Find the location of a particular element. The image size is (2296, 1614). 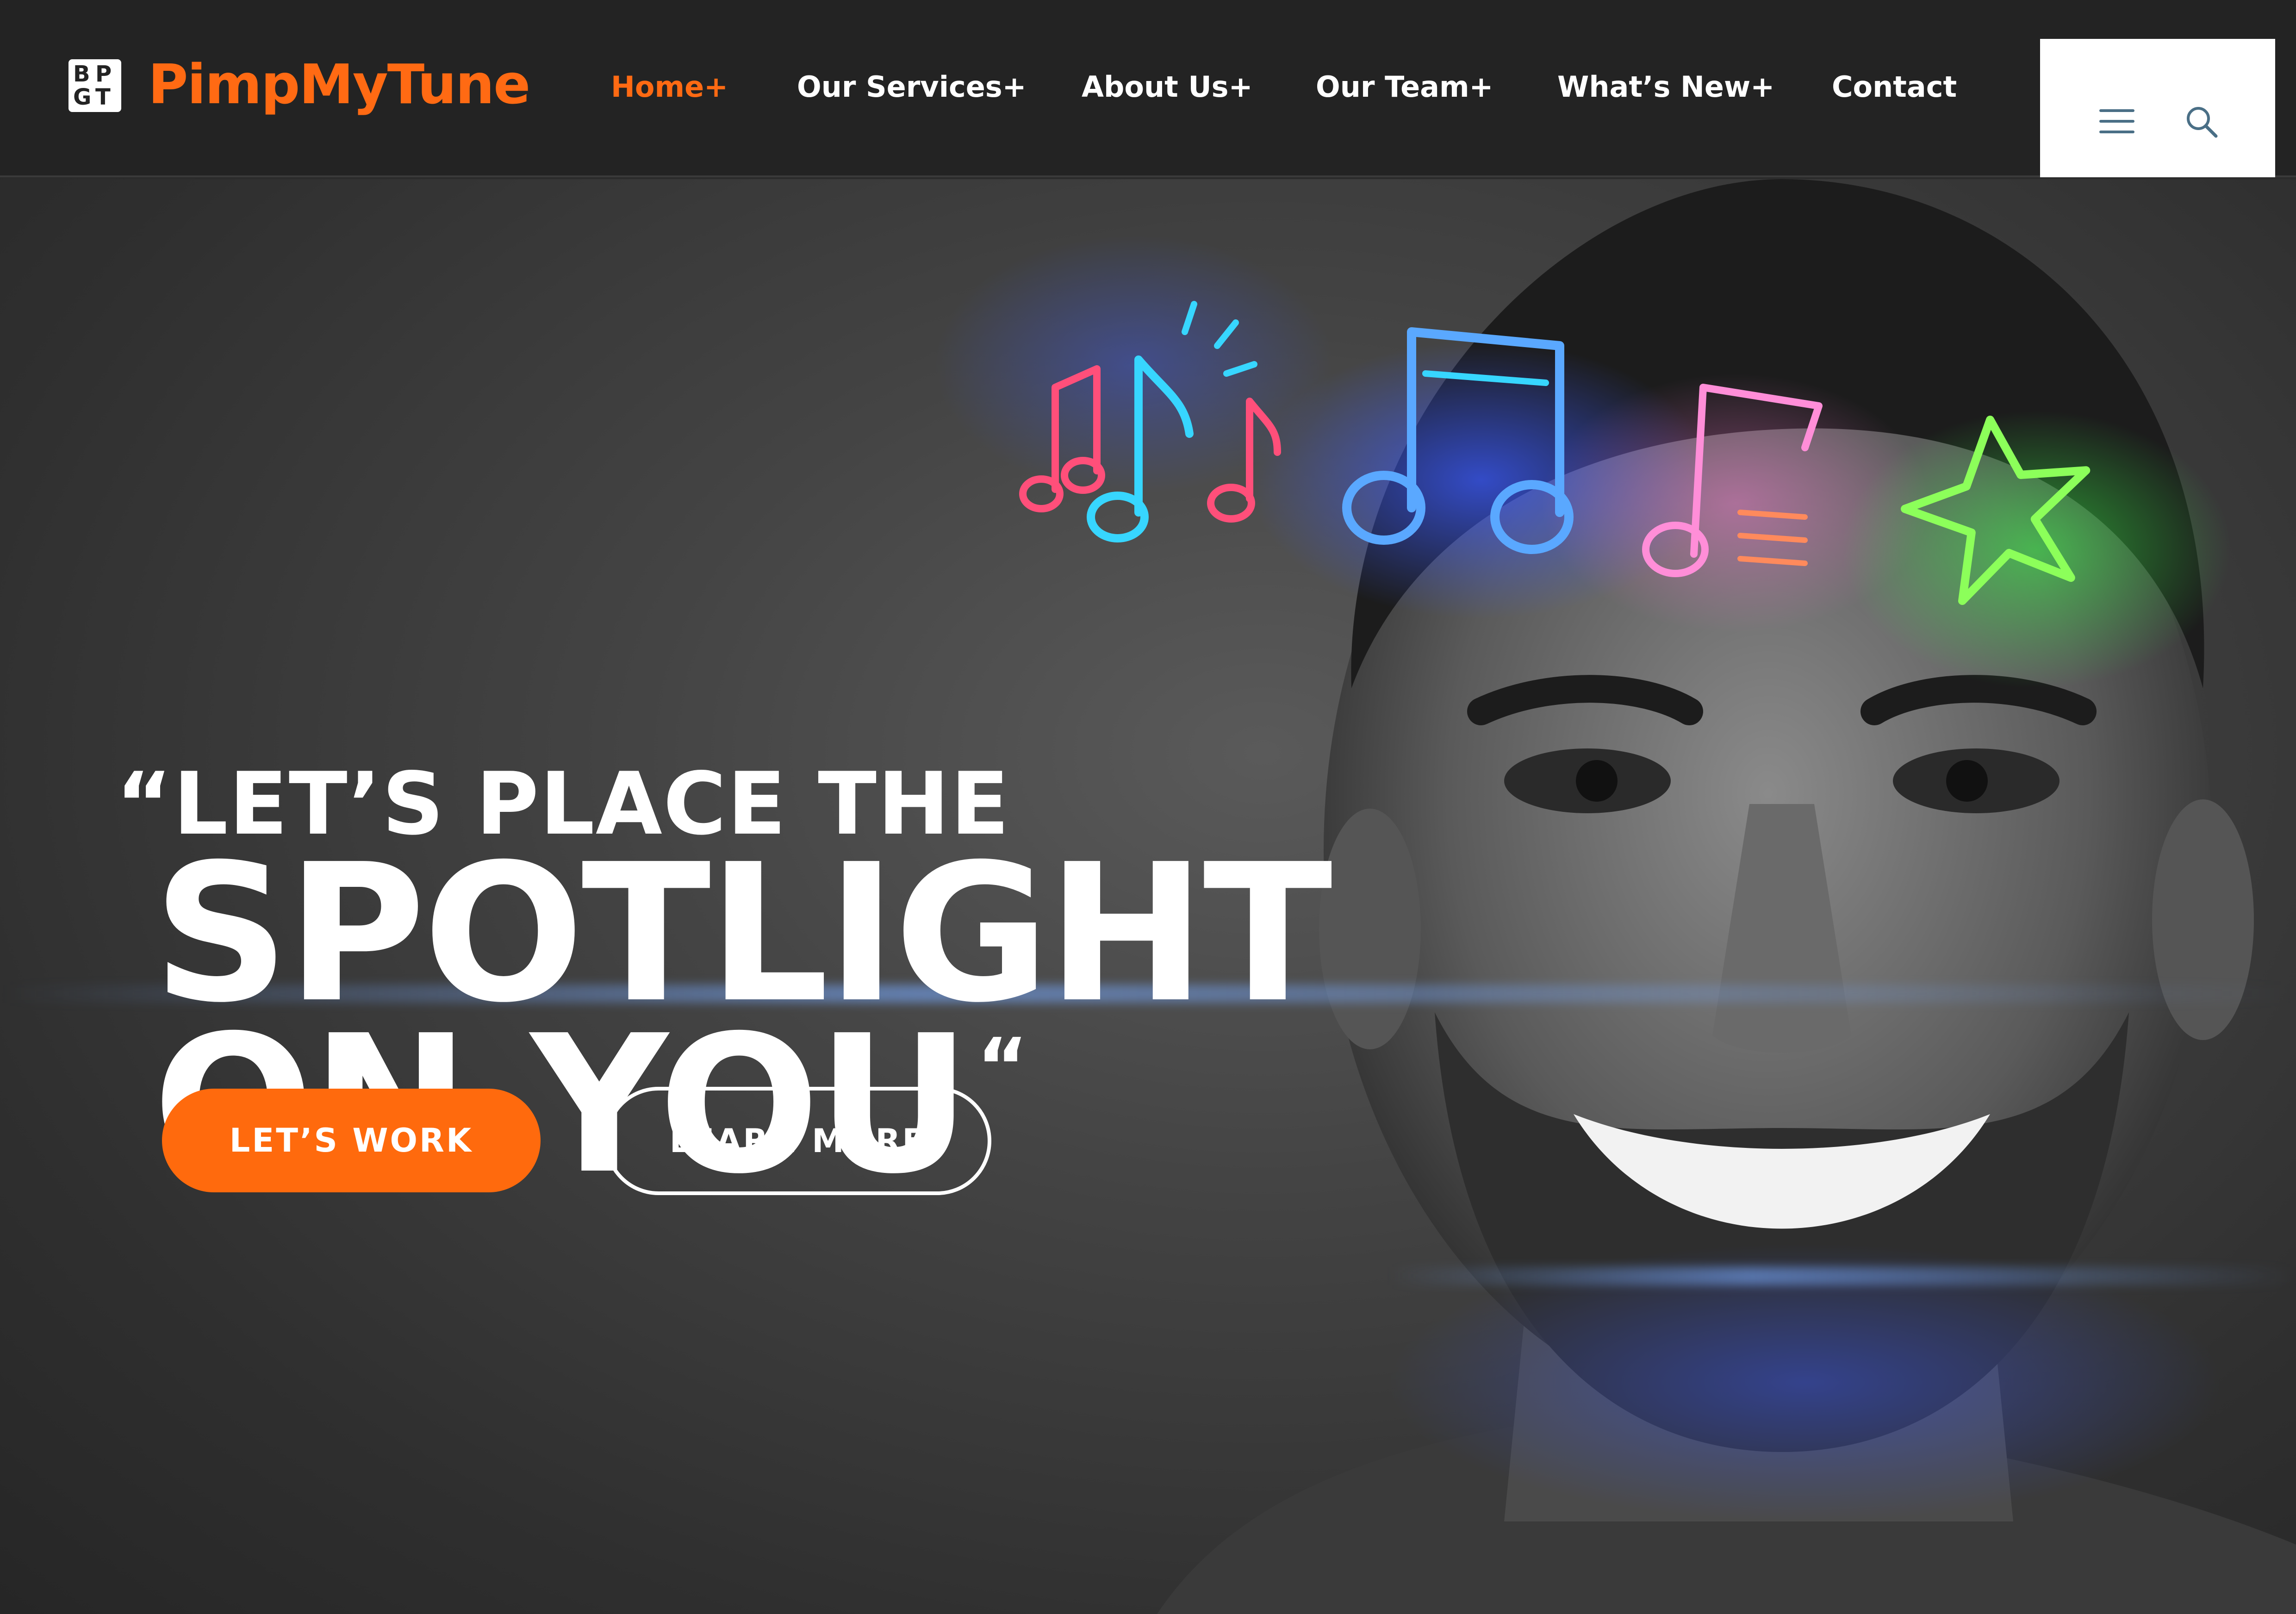

brand-name: PimpMyTune is located at coordinates (339, 84).